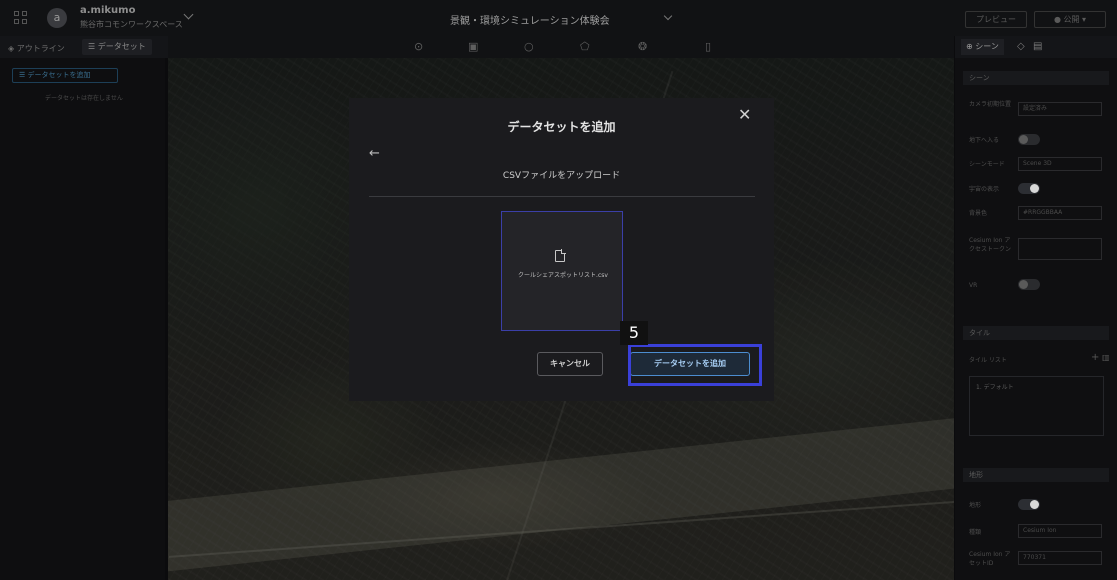 The image size is (1117, 580). I want to click on space-toggle, so click(1029, 188).